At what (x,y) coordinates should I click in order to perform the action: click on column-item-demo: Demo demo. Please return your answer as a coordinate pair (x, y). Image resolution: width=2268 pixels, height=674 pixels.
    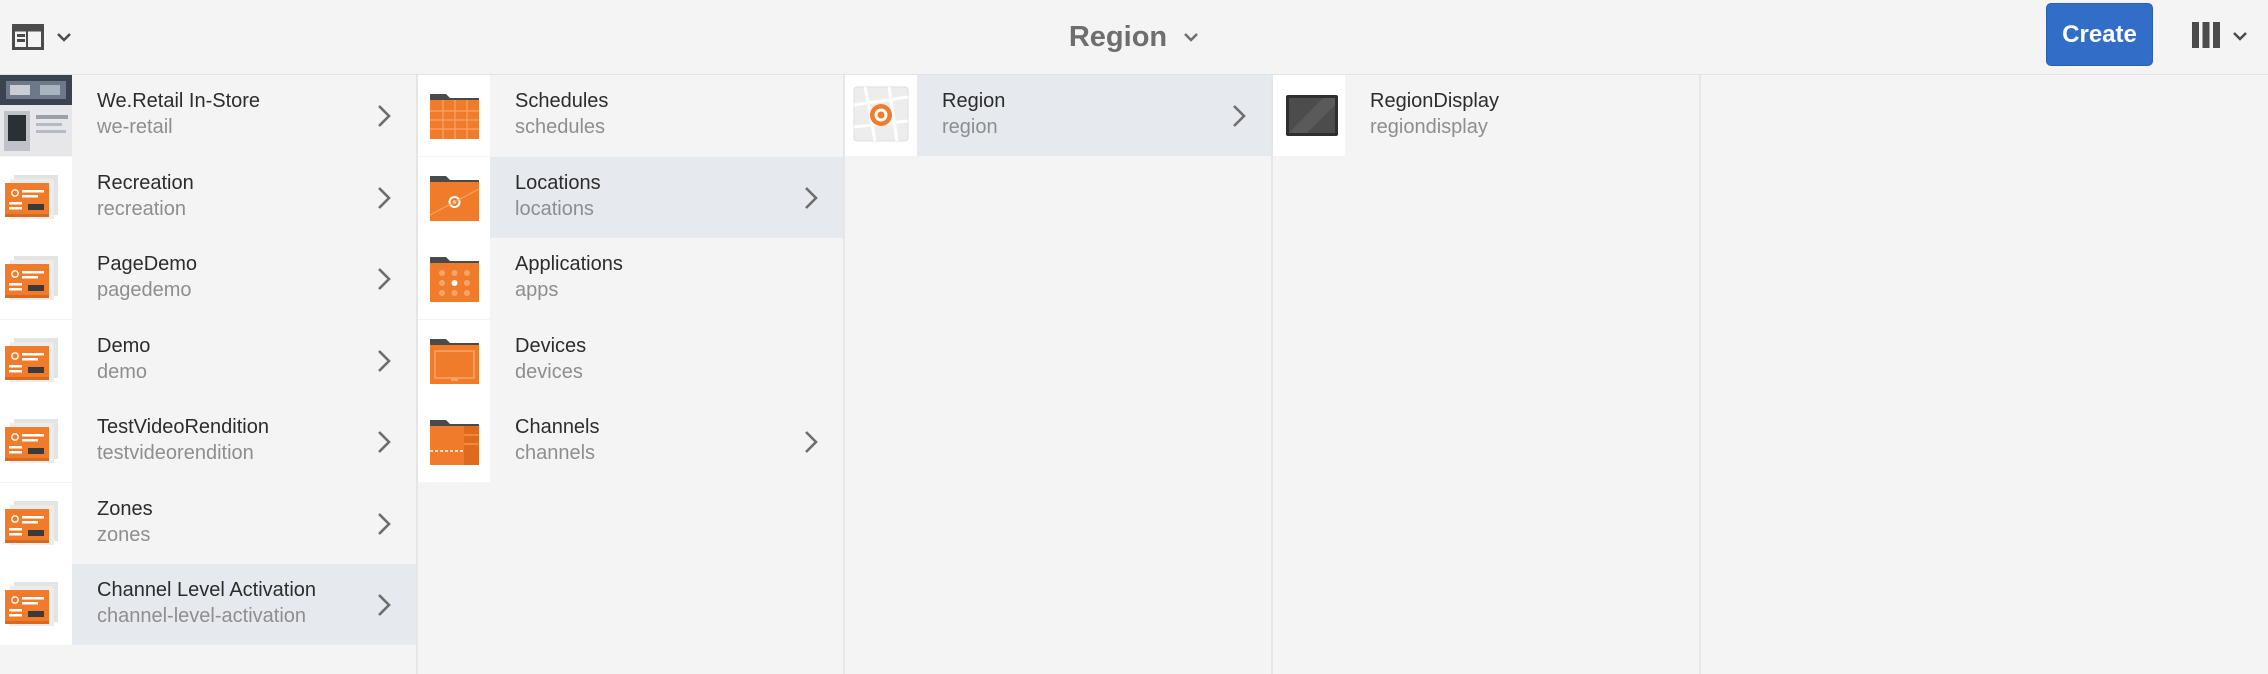
    Looking at the image, I should click on (208, 360).